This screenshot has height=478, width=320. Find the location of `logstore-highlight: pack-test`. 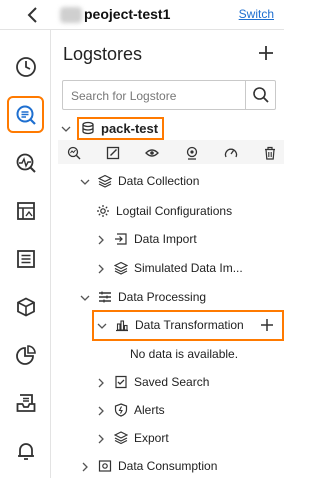

logstore-highlight: pack-test is located at coordinates (120, 128).